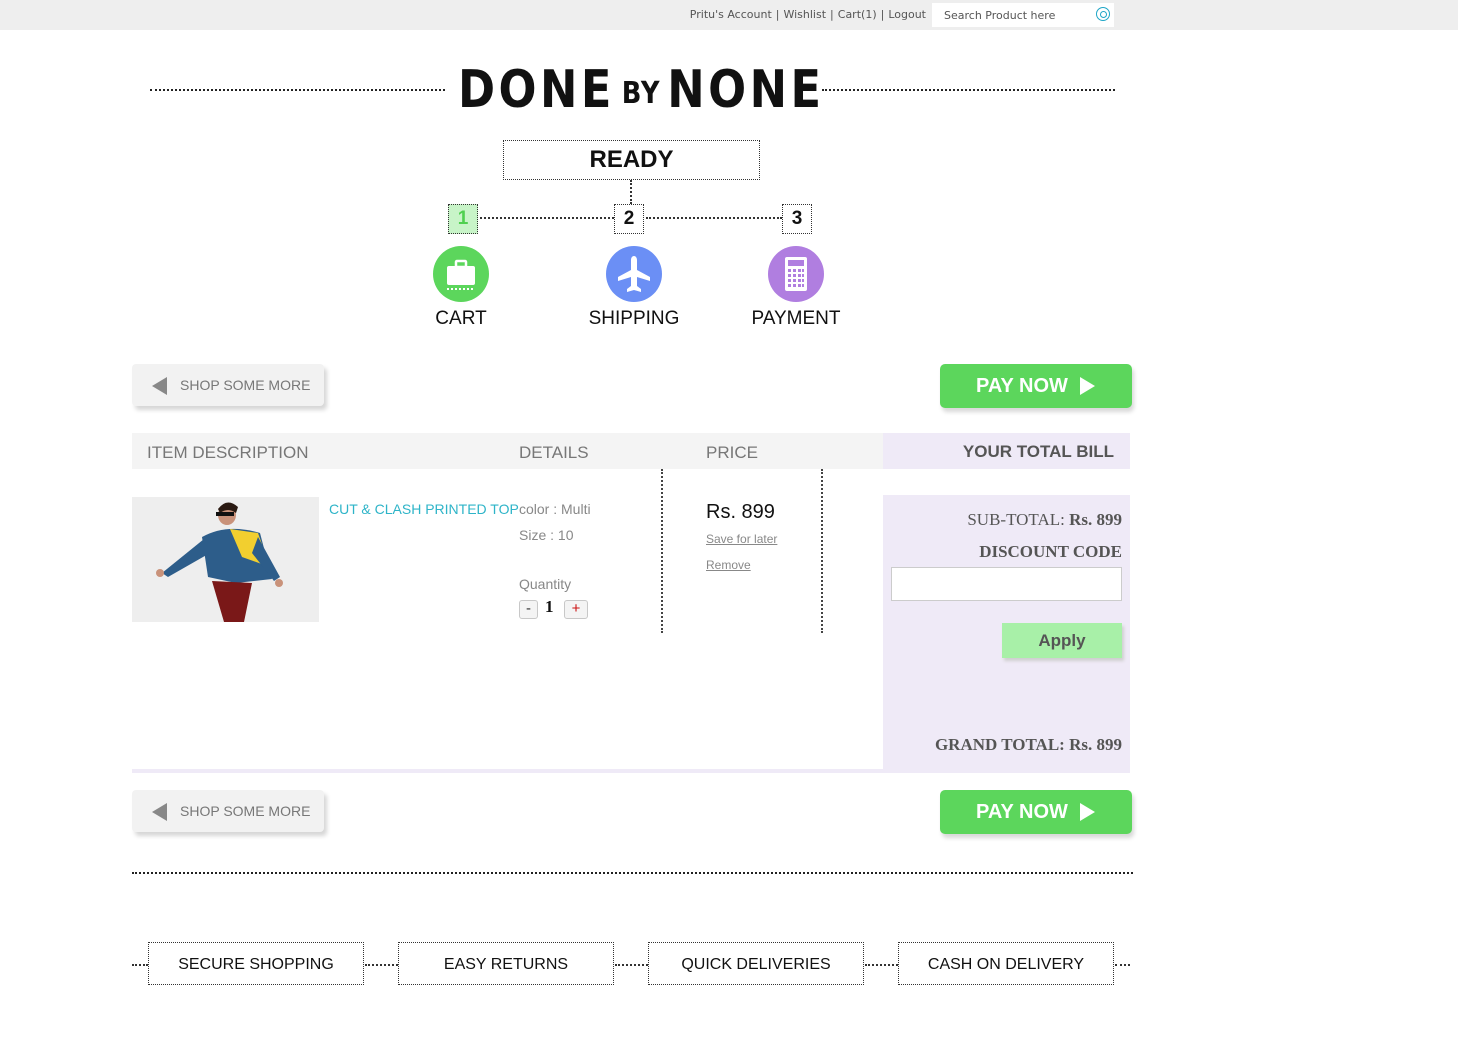 The height and width of the screenshot is (1045, 1458). I want to click on step-number-cart: 1, so click(463, 219).